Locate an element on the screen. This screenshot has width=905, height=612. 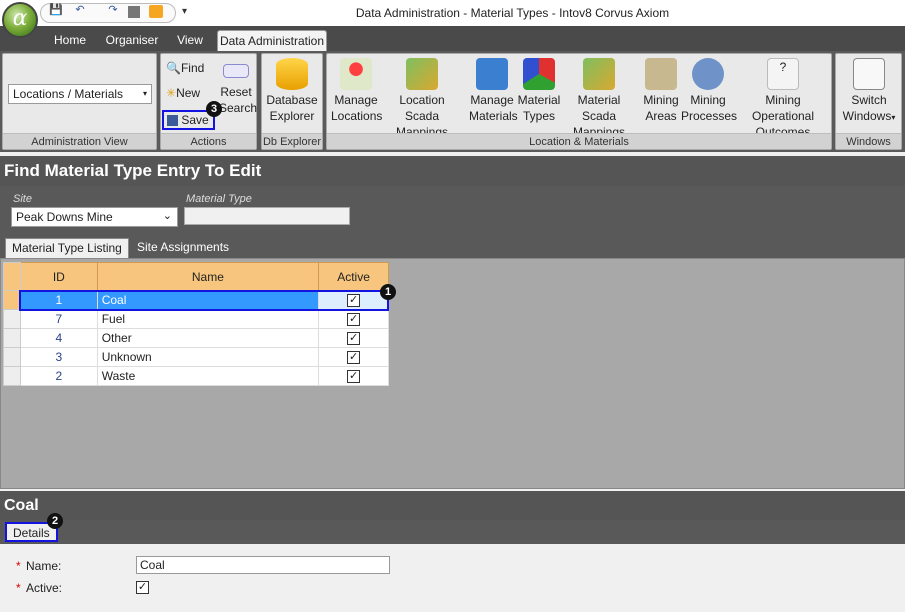
administration-view-select: Locations / Materials ▾ is located at coordinates (80, 94).